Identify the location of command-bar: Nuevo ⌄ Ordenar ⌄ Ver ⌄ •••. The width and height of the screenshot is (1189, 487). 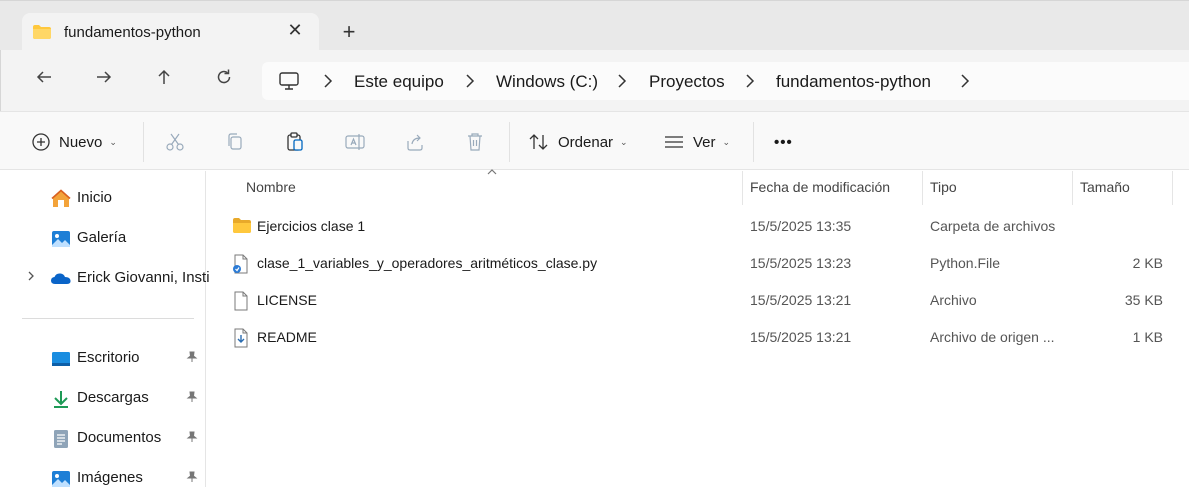
(594, 140).